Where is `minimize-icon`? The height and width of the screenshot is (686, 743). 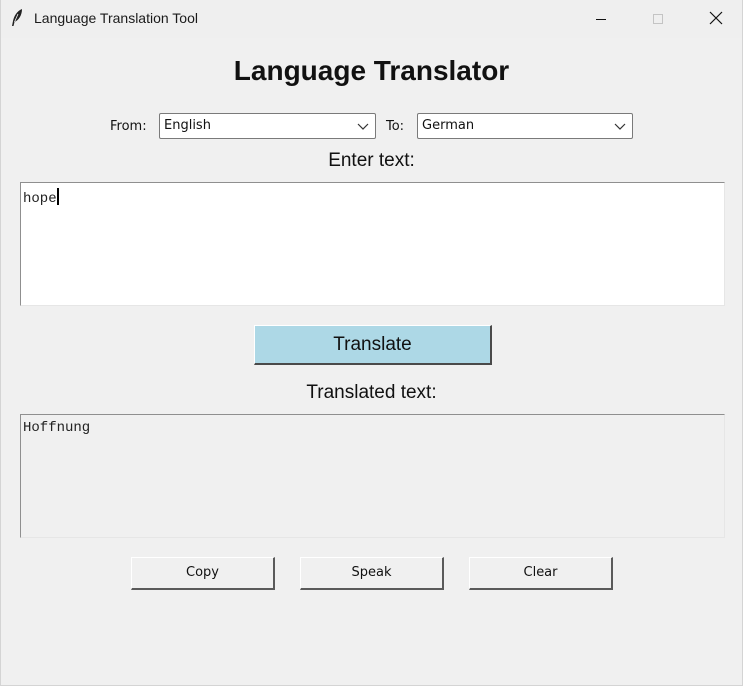 minimize-icon is located at coordinates (601, 19).